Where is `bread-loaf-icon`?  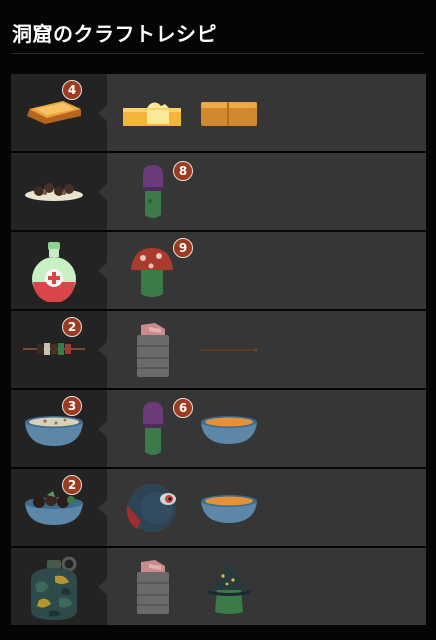
bread-loaf-icon is located at coordinates (228, 112).